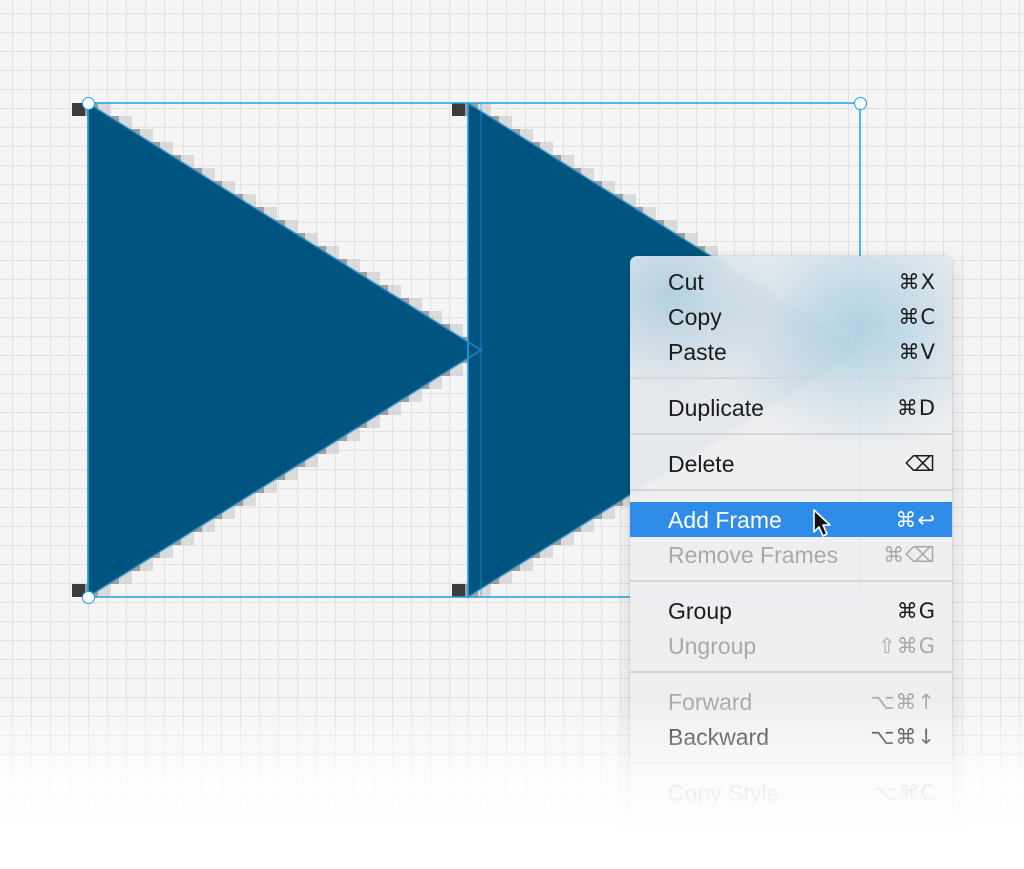 The image size is (1024, 869). What do you see at coordinates (822, 523) in the screenshot?
I see `mouse-pointer-icon` at bounding box center [822, 523].